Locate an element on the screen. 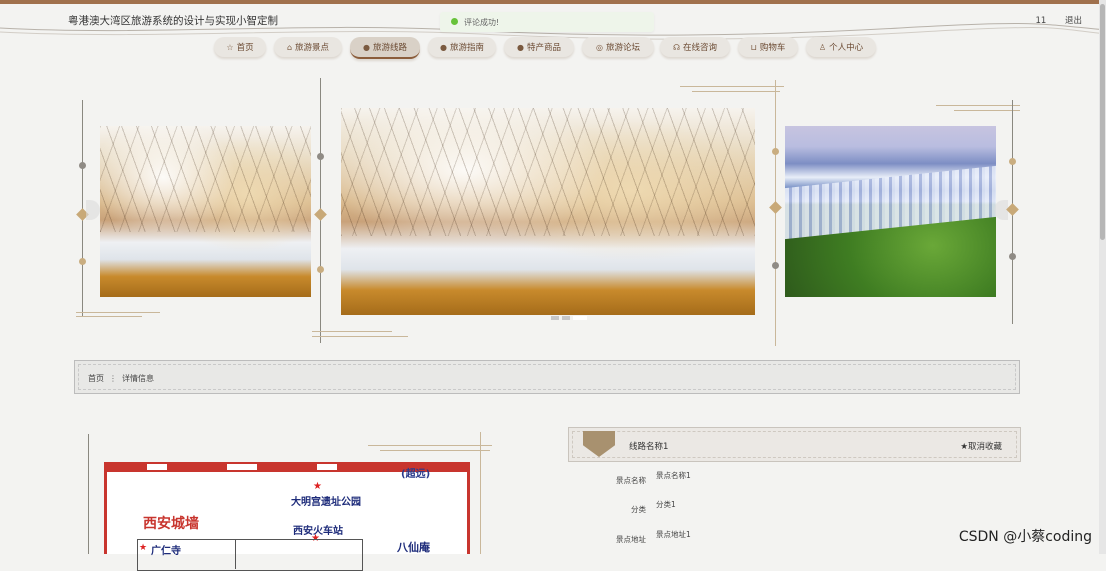 The image size is (1106, 571). nav-label: 特产商品 is located at coordinates (543, 48).